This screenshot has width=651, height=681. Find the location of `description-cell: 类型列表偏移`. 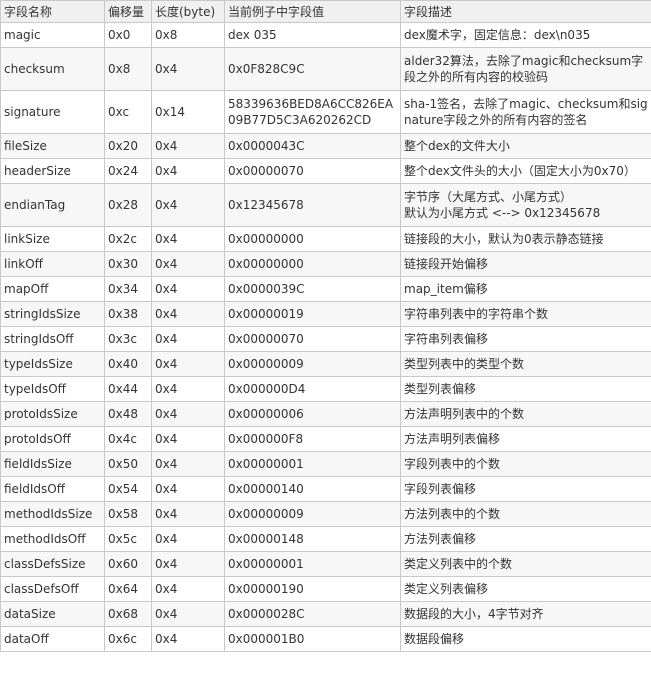

description-cell: 类型列表偏移 is located at coordinates (525, 389).